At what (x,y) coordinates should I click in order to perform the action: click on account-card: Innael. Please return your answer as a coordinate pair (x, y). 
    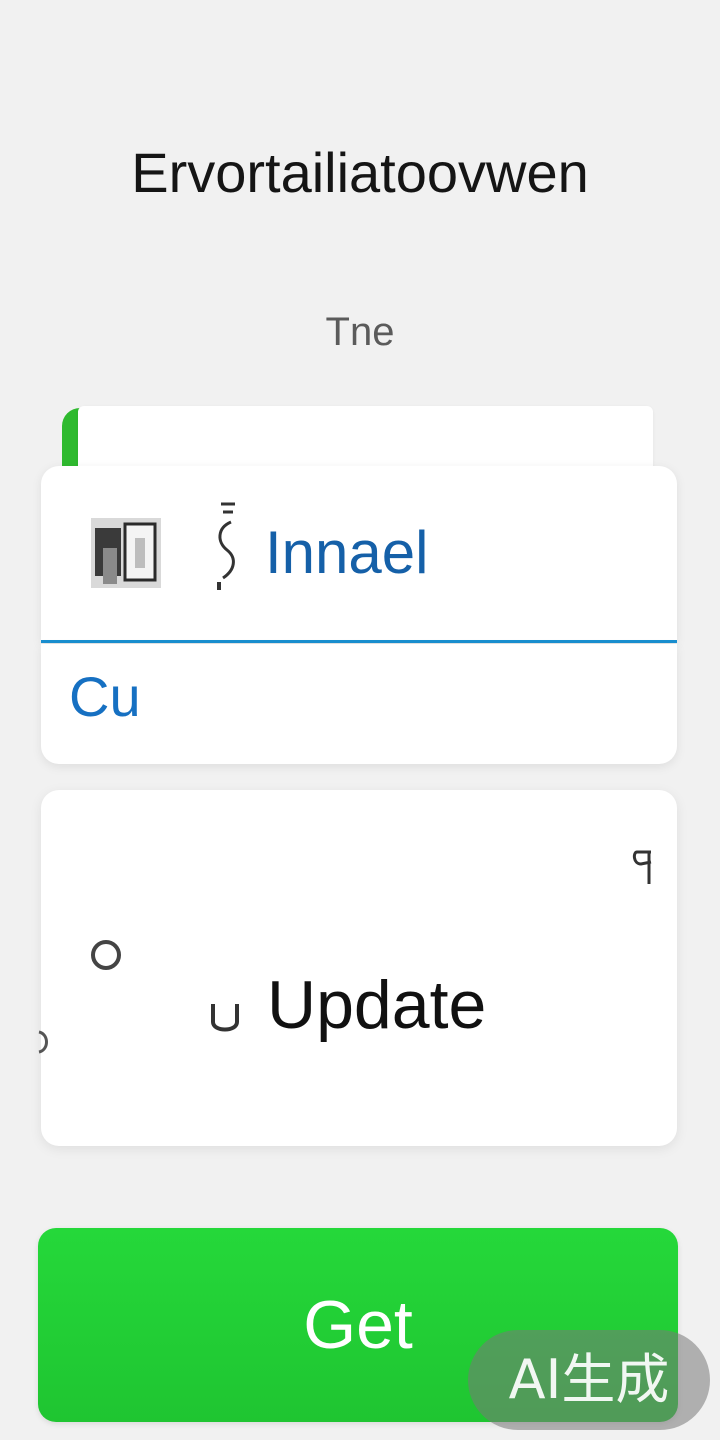
    Looking at the image, I should click on (359, 554).